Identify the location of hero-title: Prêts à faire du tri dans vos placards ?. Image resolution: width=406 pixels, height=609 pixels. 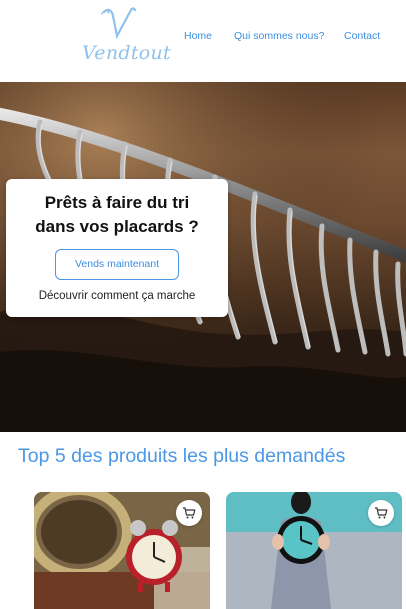
(117, 215).